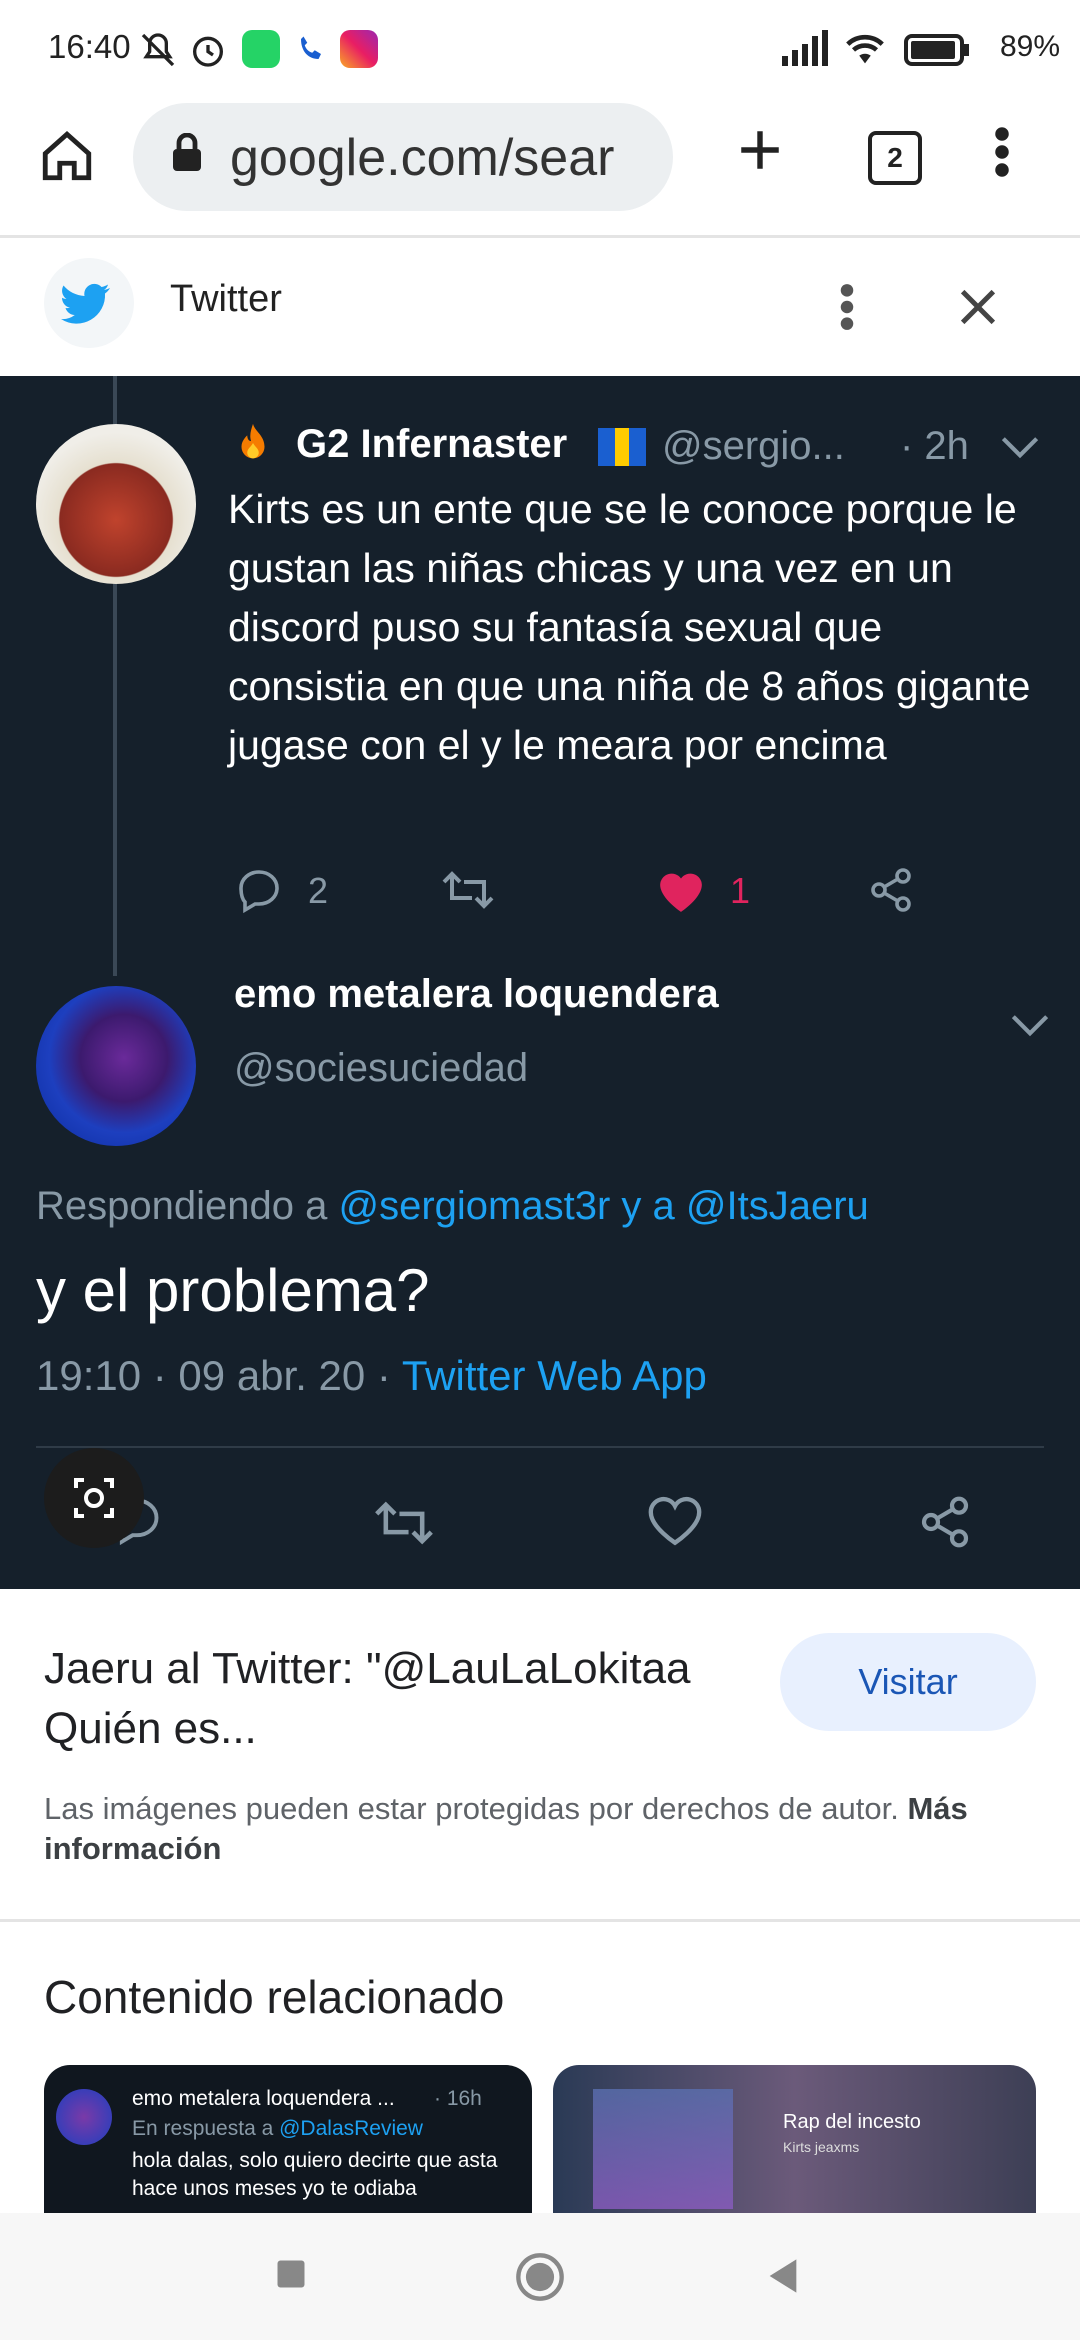 This screenshot has width=1080, height=2340. Describe the element at coordinates (847, 307) in the screenshot. I see `embed-more-icon` at that location.